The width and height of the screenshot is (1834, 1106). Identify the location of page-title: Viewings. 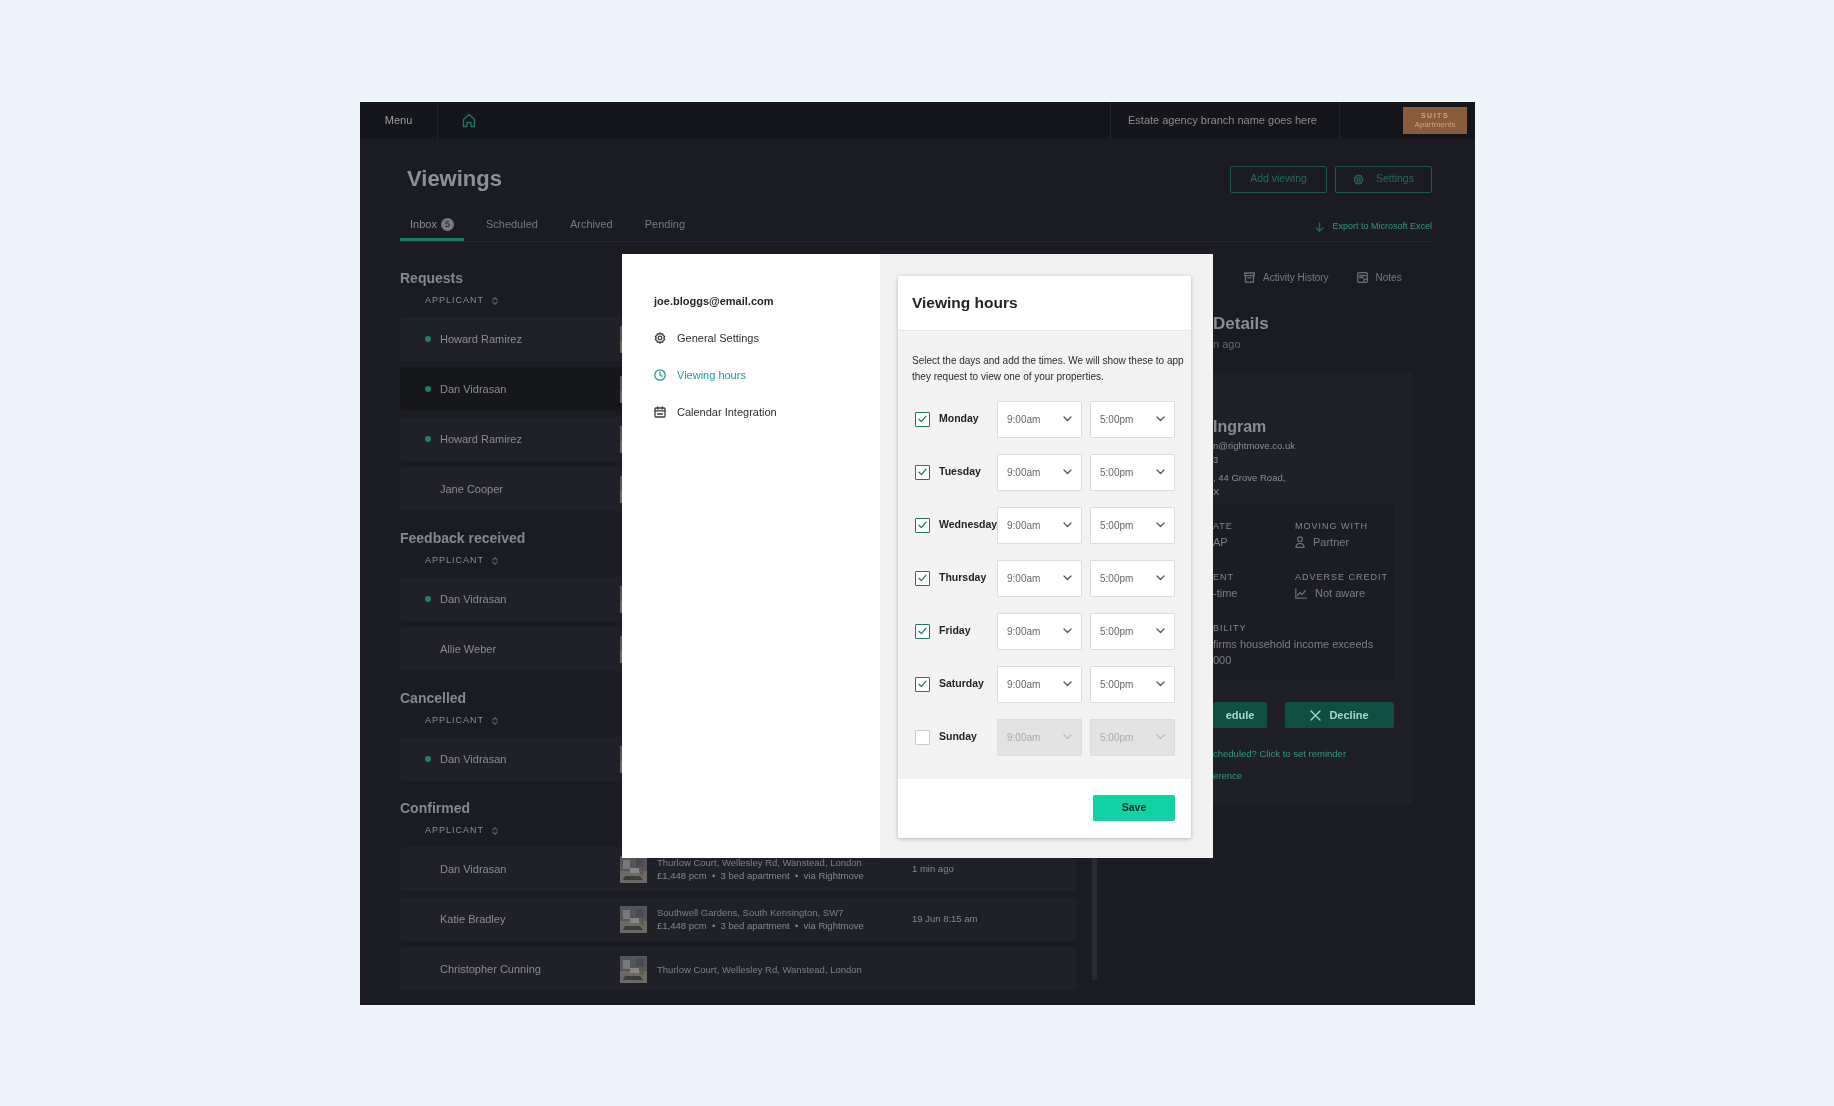
(454, 179).